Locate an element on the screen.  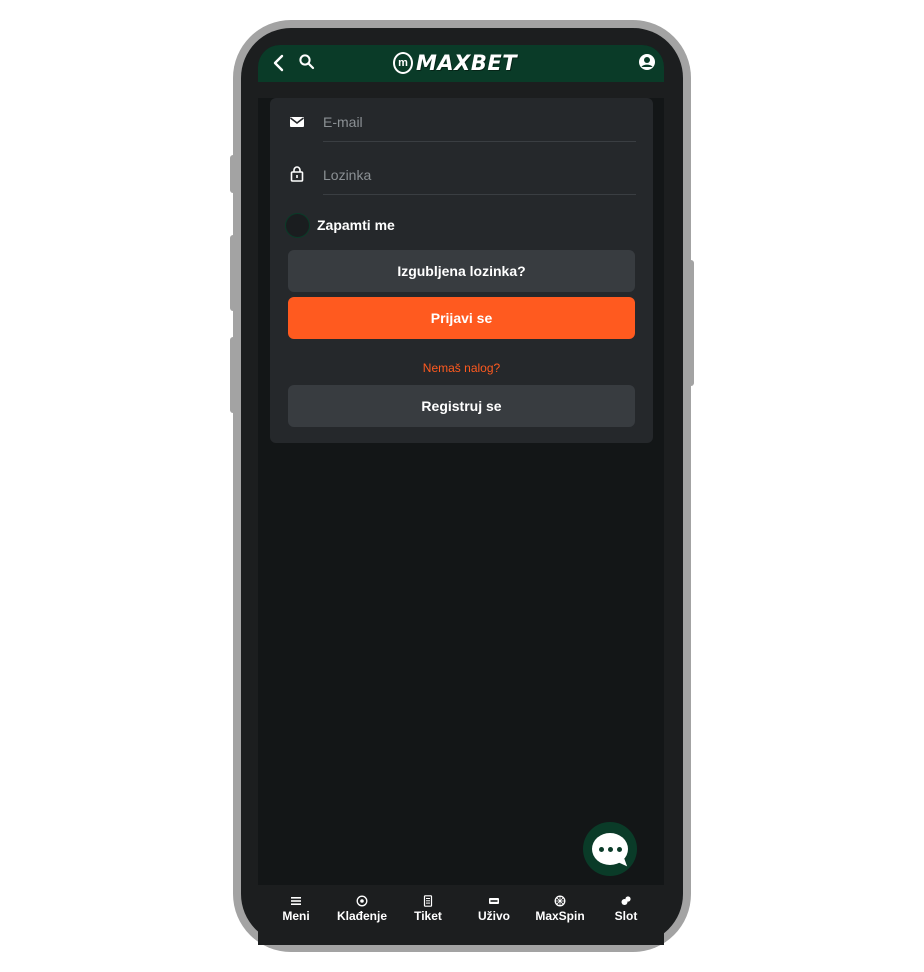
password-row is located at coordinates (461, 173).